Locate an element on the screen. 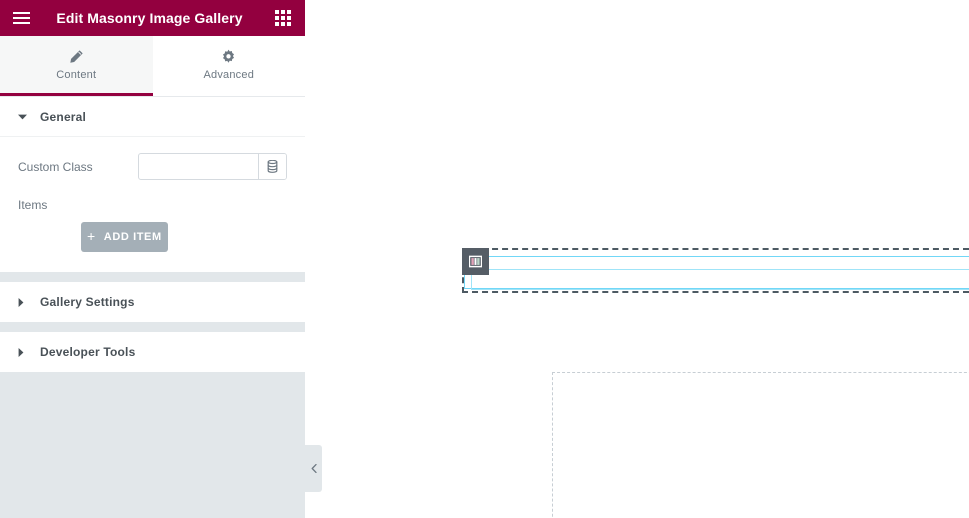 The image size is (969, 518). selected-section-inner-outline is located at coordinates (716, 273).